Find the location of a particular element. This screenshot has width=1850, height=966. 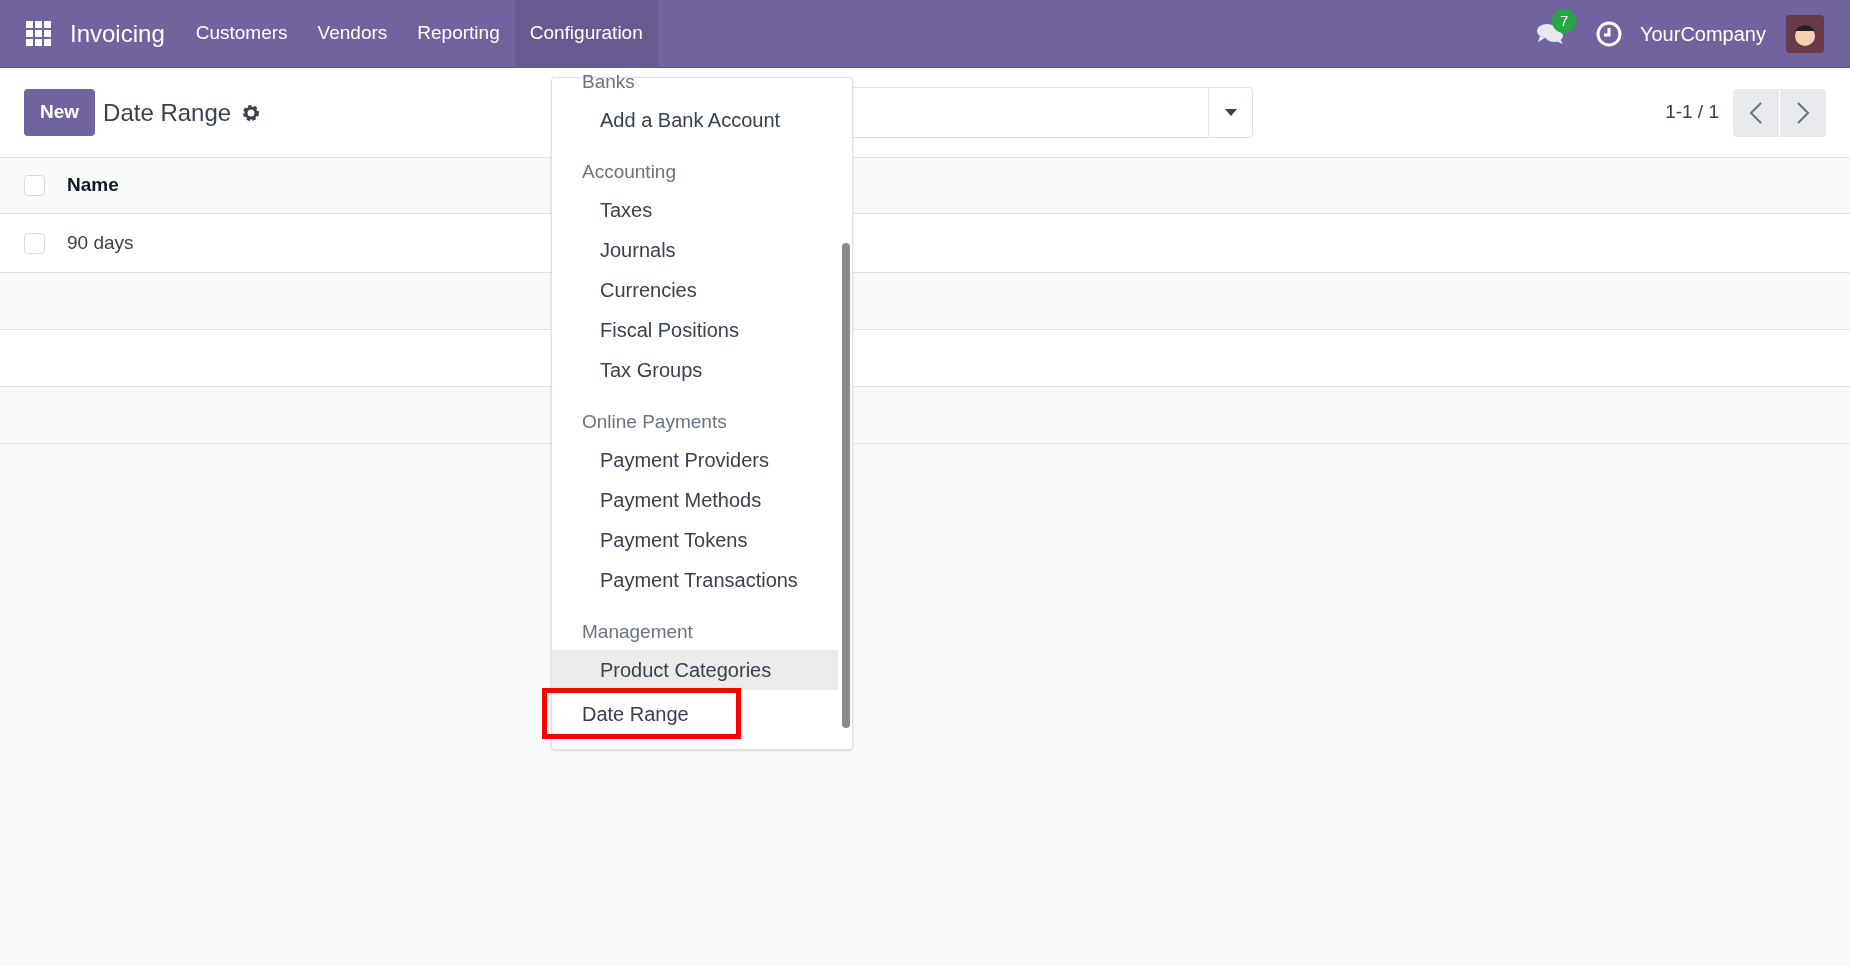

app-name: Invoicing is located at coordinates (117, 33).